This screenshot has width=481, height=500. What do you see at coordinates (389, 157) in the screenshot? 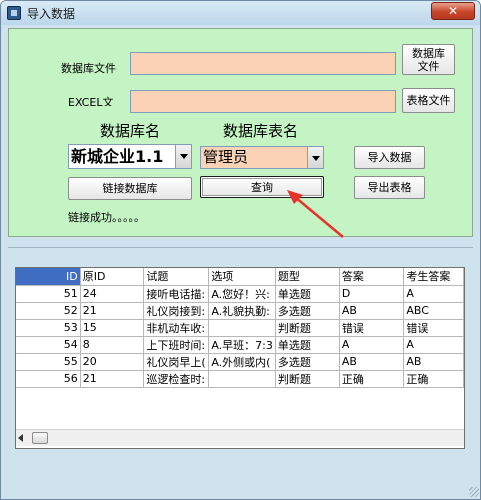
I see `import-data-button: 导入数据` at bounding box center [389, 157].